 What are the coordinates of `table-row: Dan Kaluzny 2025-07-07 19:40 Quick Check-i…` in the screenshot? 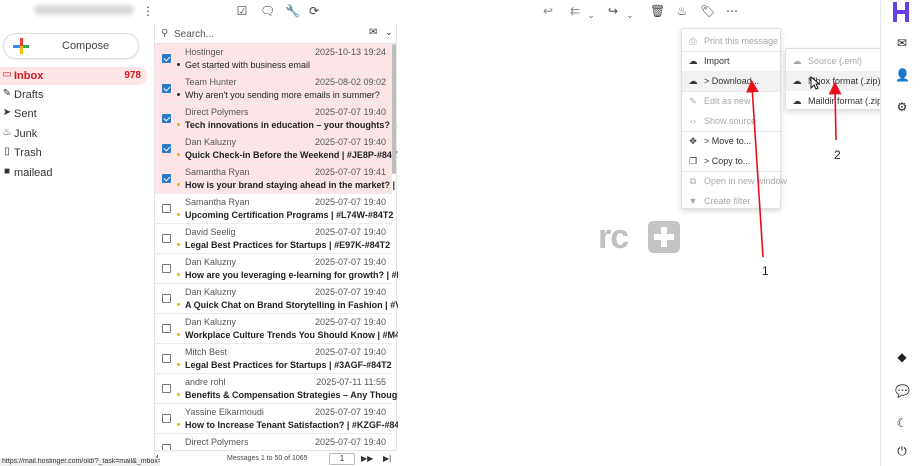 It's located at (278, 149).